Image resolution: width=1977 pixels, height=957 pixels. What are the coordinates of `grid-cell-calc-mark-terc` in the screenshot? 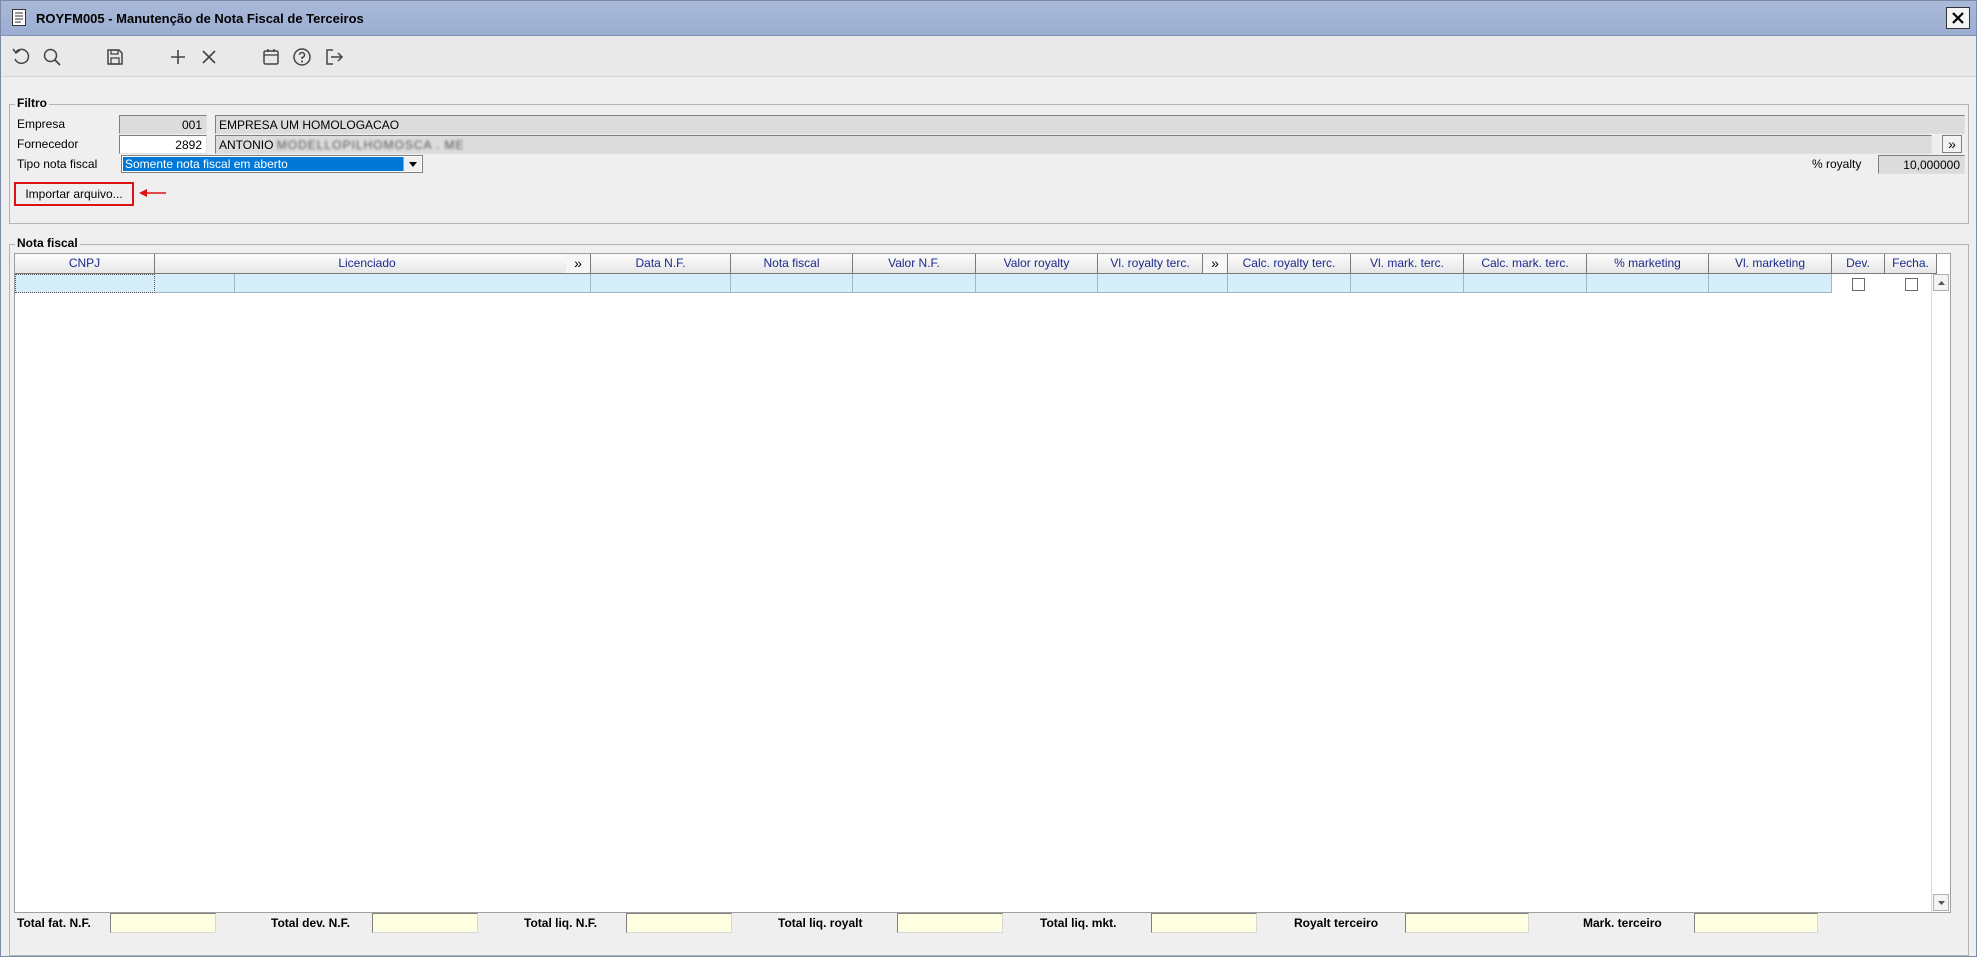 It's located at (1525, 283).